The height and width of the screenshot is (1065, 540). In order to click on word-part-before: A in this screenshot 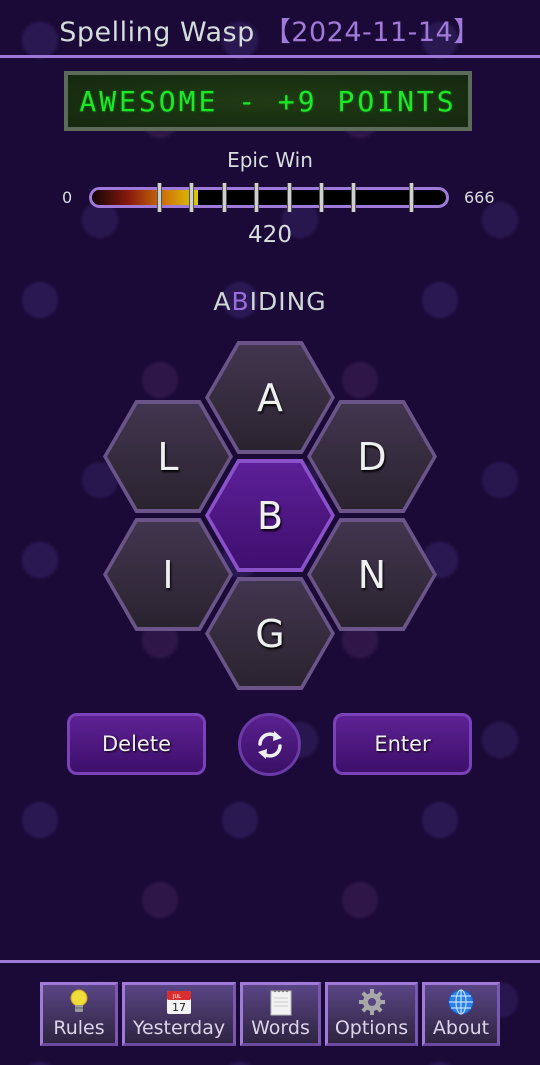, I will do `click(222, 301)`.